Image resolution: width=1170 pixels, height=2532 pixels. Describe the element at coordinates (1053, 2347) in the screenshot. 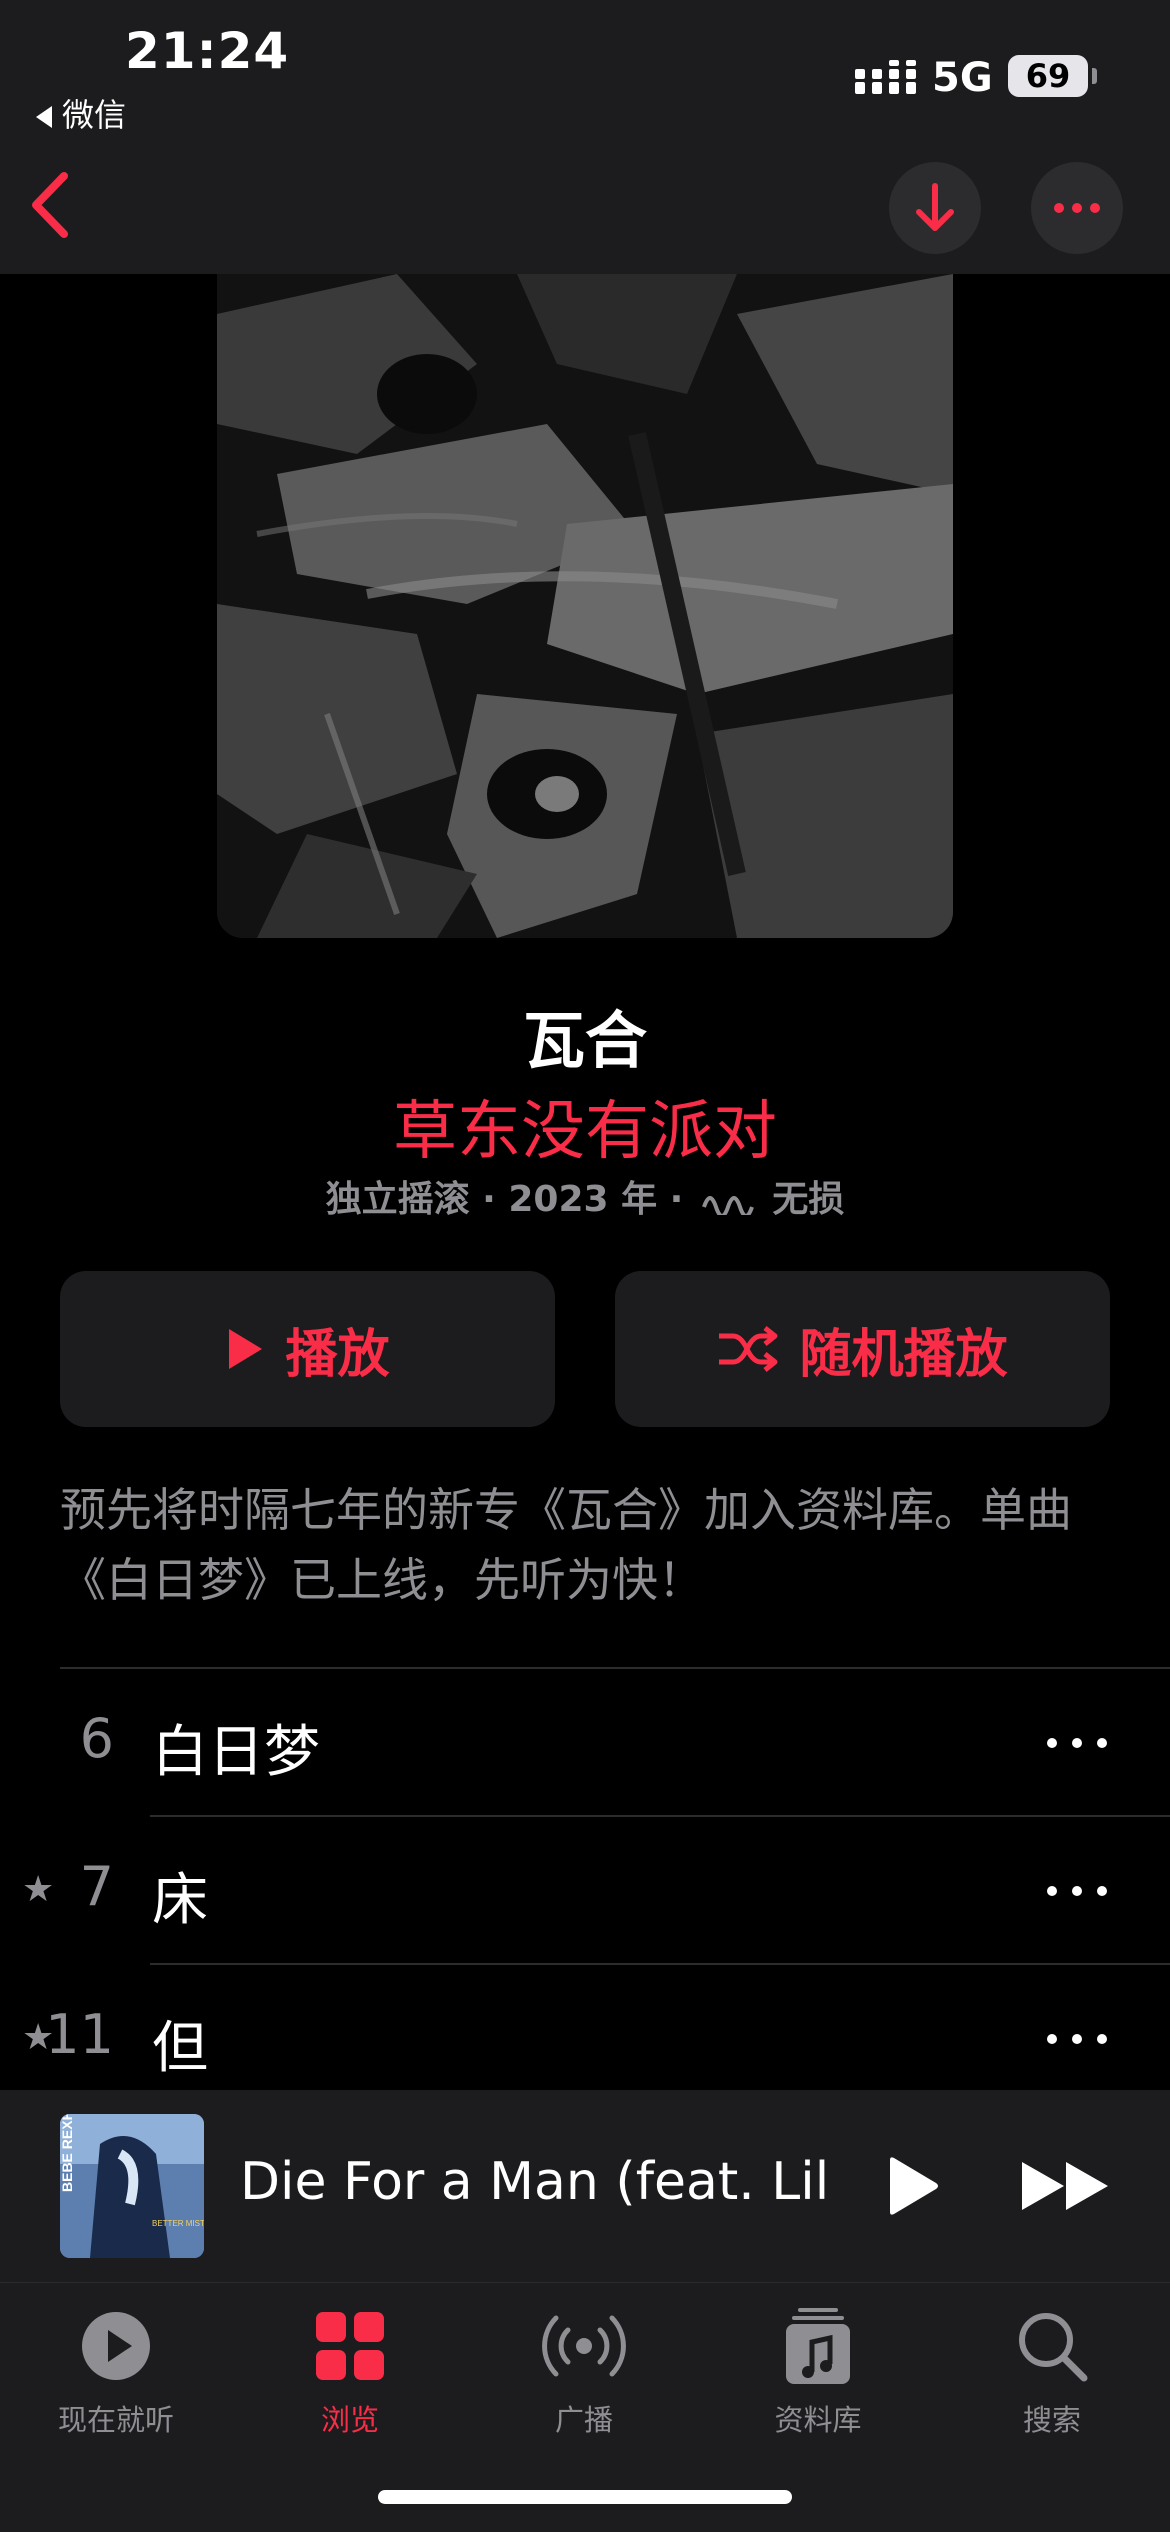

I see `search-icon` at that location.